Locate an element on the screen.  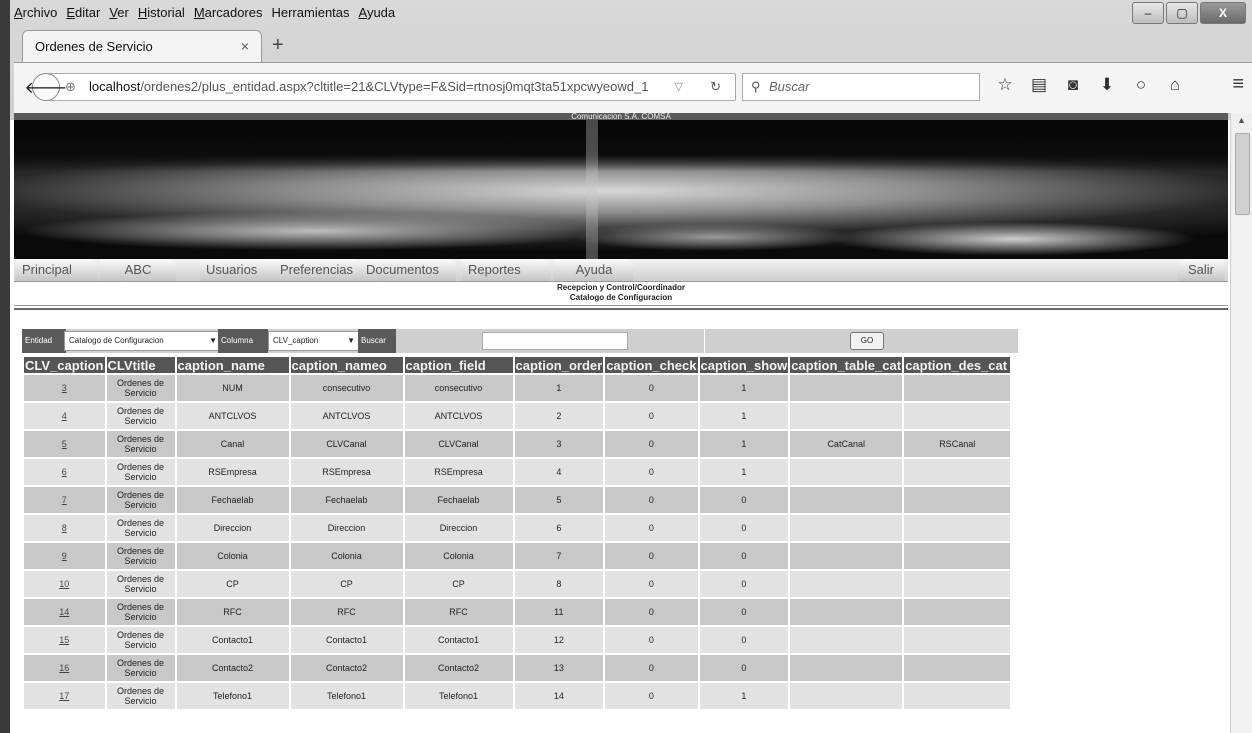
download-icon: ⬇ is located at coordinates (1107, 85).